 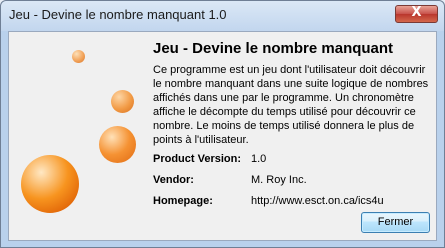 I want to click on small-orange-ball-icon, so click(x=78, y=56).